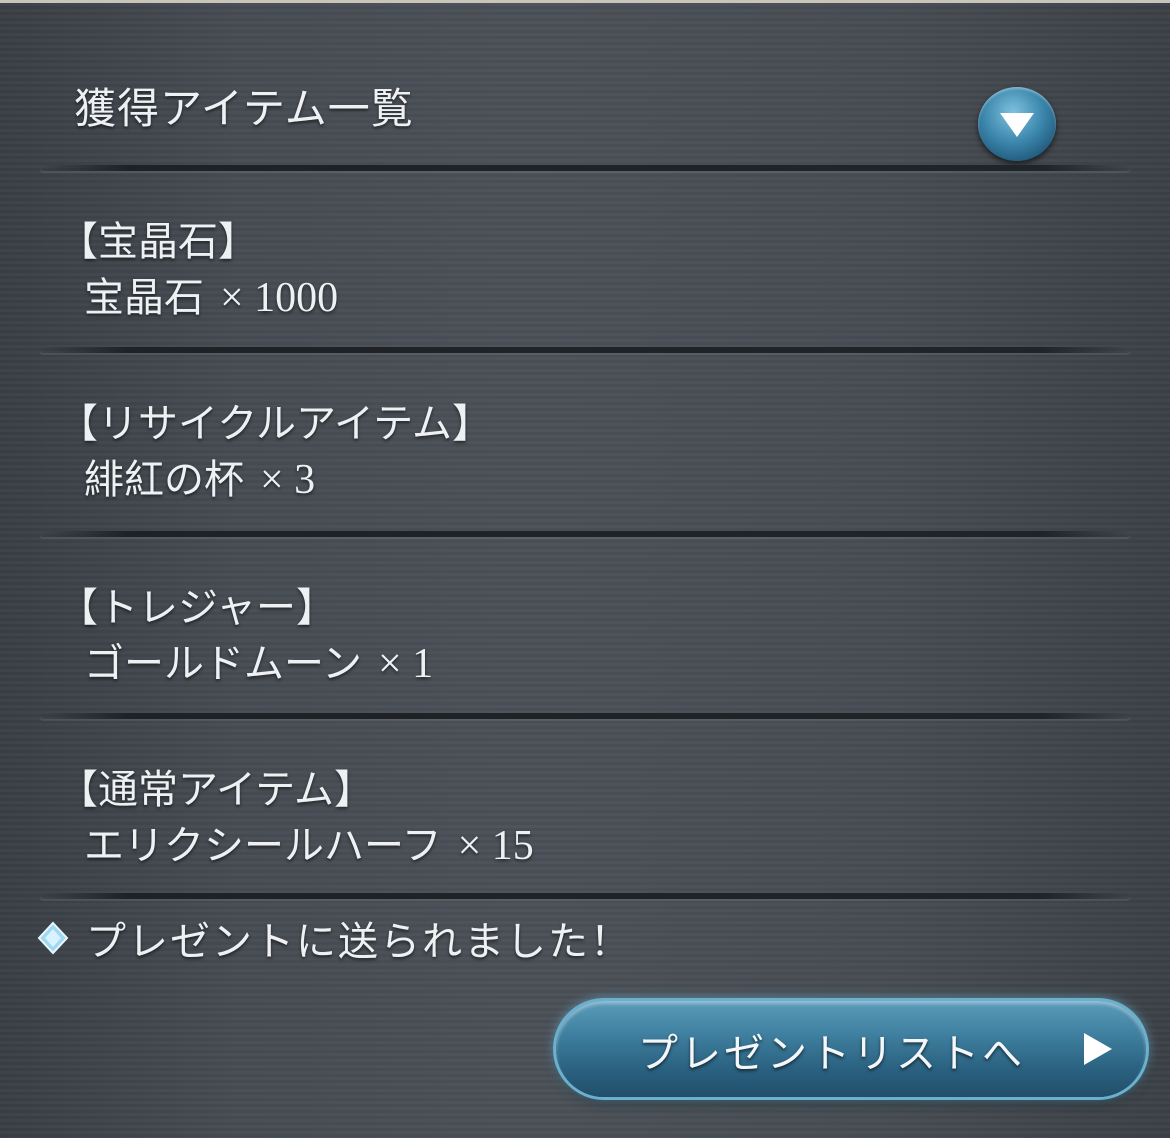  Describe the element at coordinates (279, 298) in the screenshot. I see `item-quantity: × 1000` at that location.